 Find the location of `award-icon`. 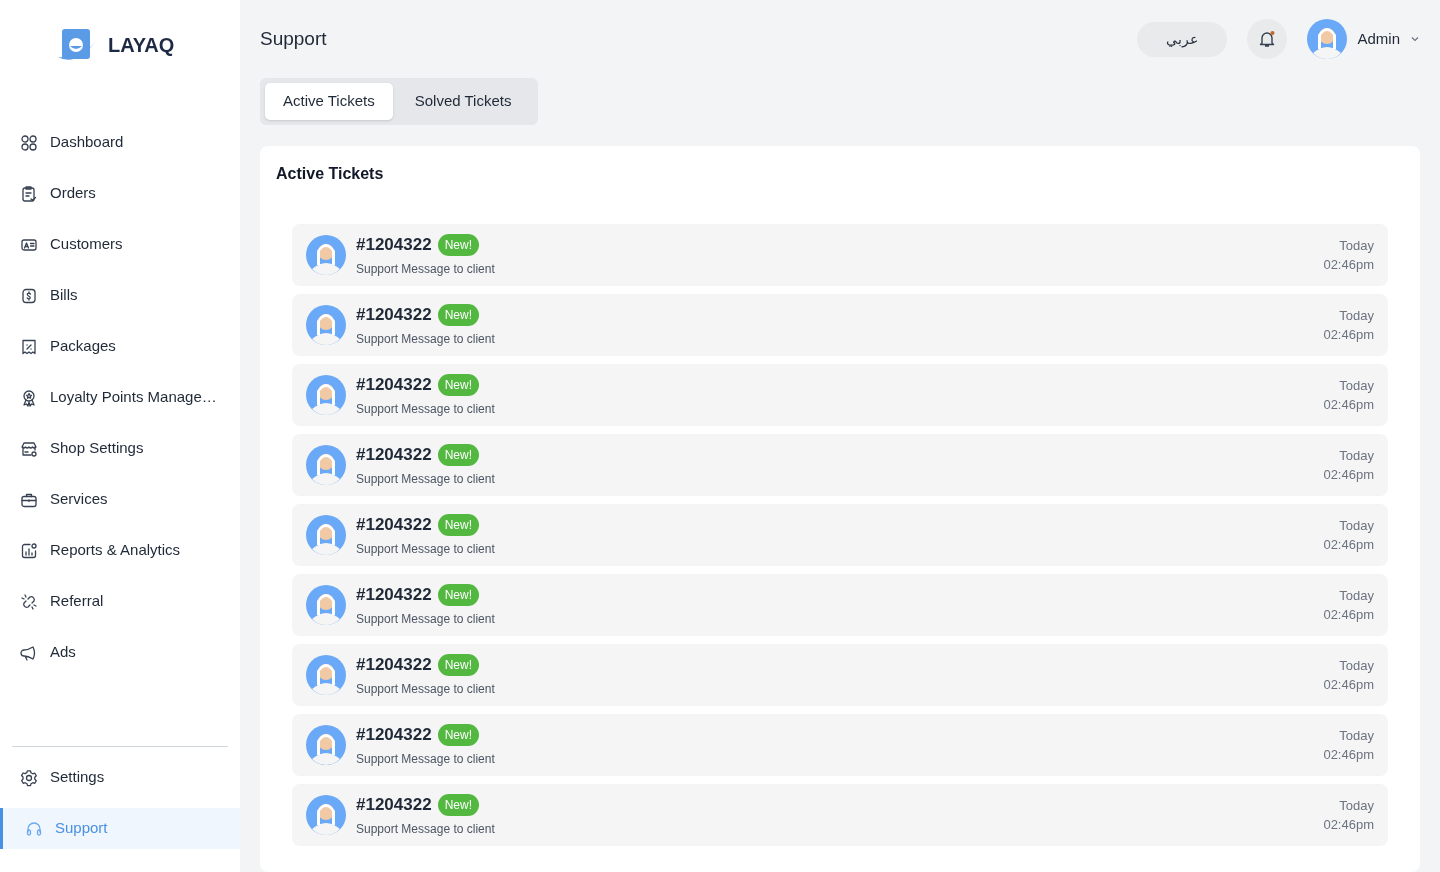

award-icon is located at coordinates (29, 397).